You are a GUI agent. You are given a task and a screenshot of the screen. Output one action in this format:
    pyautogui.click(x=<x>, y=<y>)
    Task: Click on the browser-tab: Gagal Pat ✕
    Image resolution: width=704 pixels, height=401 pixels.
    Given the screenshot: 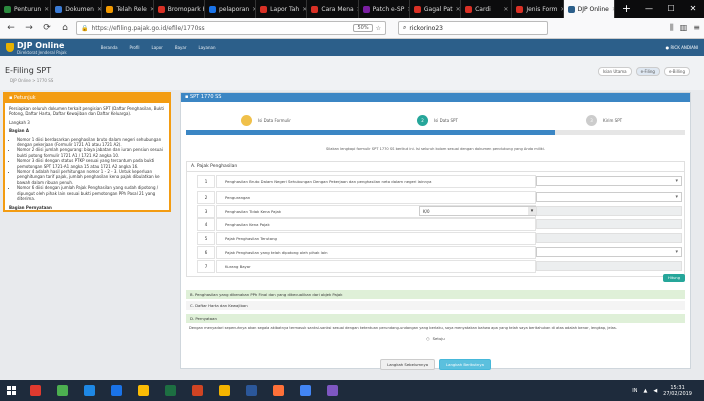 What is the action you would take?
    pyautogui.click(x=436, y=9)
    